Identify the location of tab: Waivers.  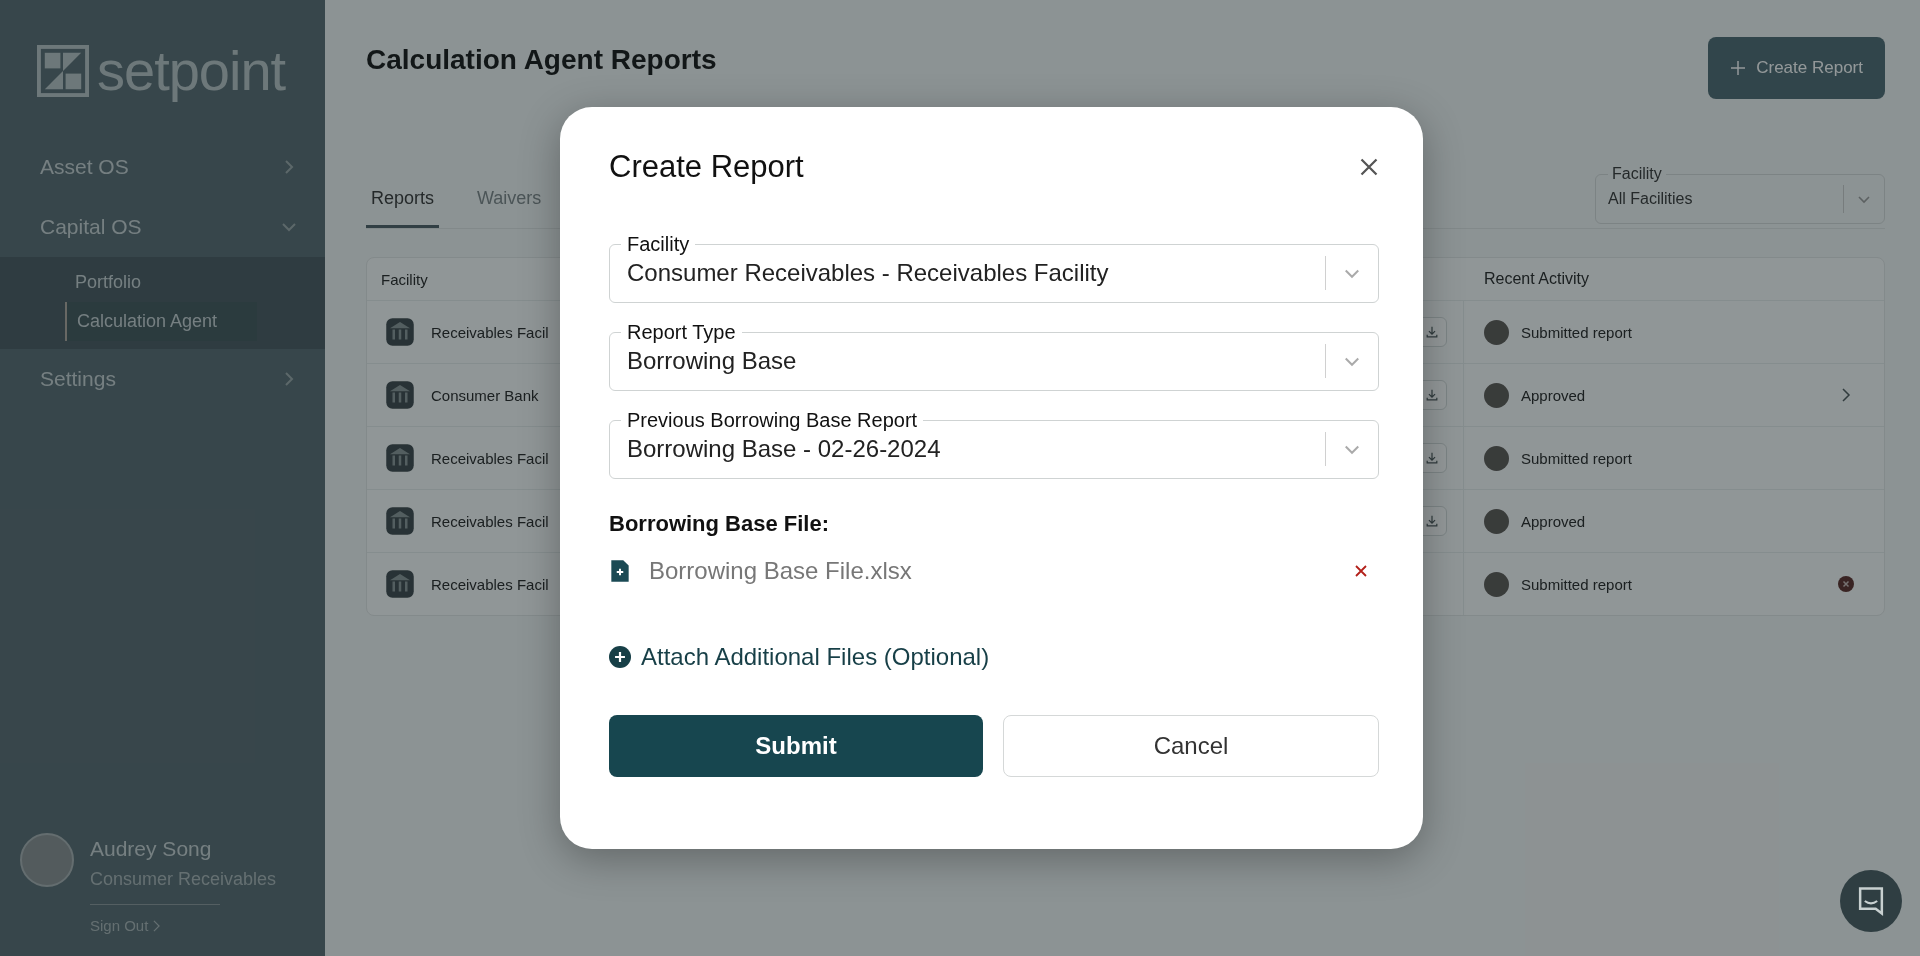
(509, 208).